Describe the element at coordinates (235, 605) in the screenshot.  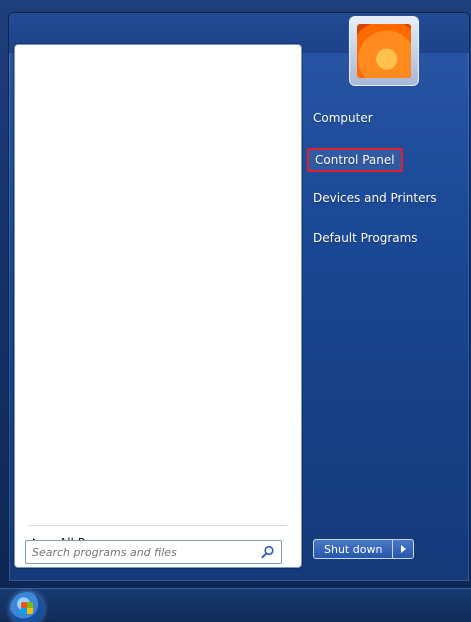
I see `taskbar` at that location.